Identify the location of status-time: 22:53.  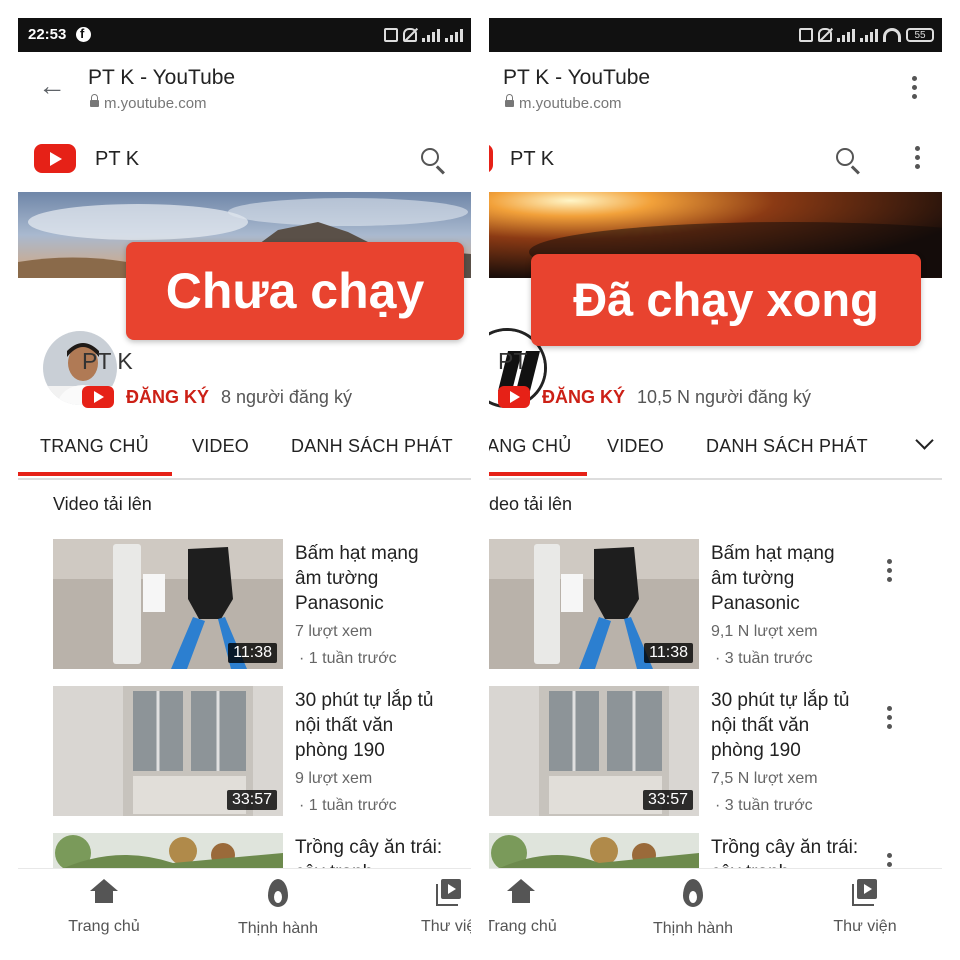
(47, 34).